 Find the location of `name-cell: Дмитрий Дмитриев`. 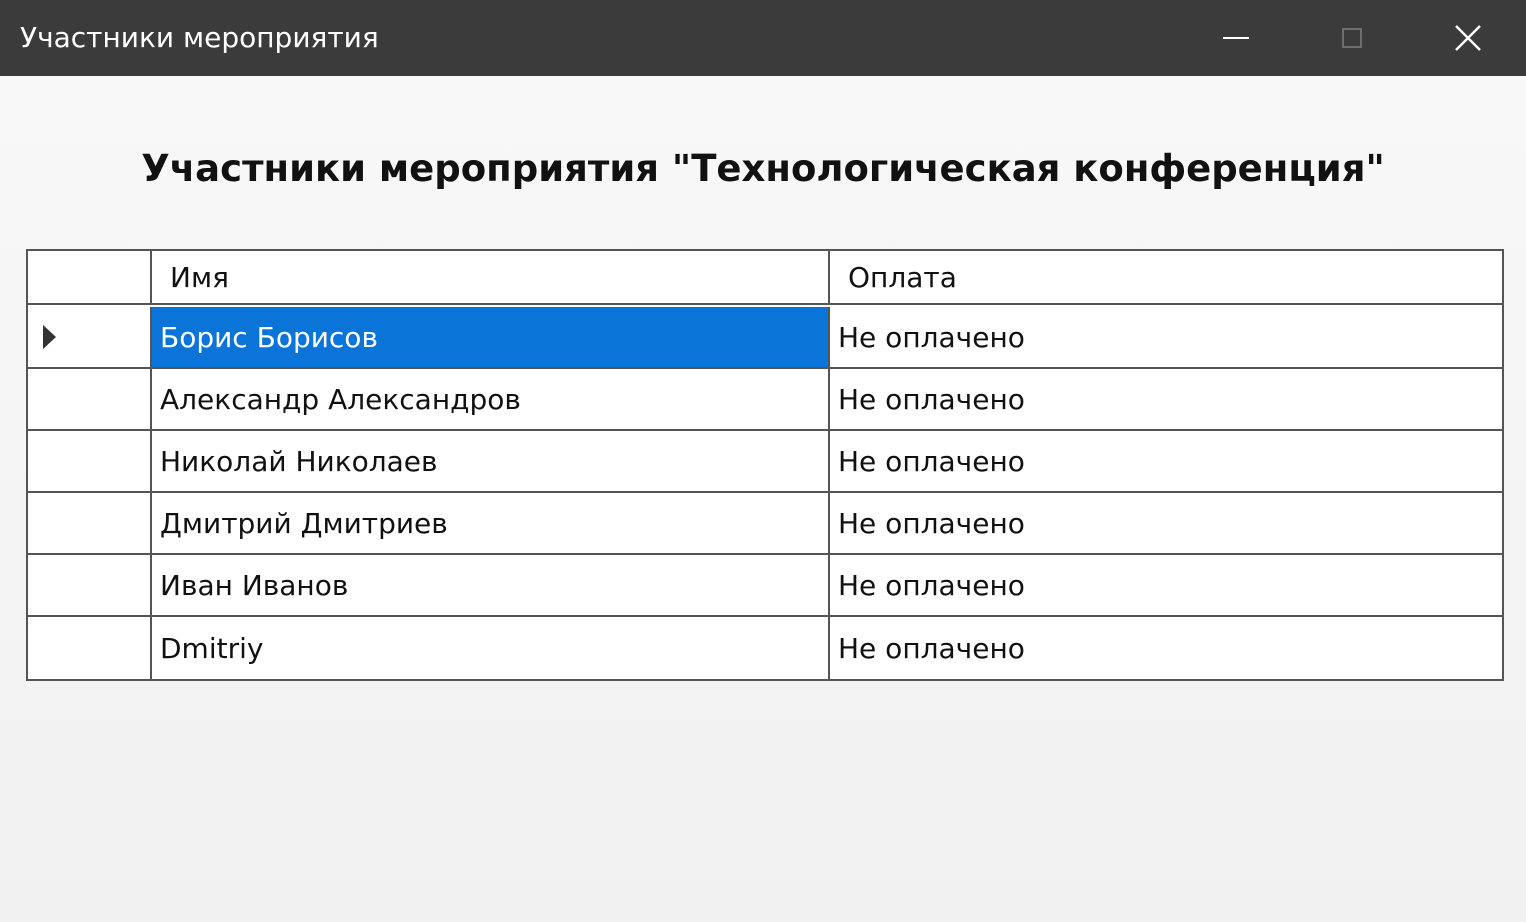

name-cell: Дмитрий Дмитриев is located at coordinates (491, 523).